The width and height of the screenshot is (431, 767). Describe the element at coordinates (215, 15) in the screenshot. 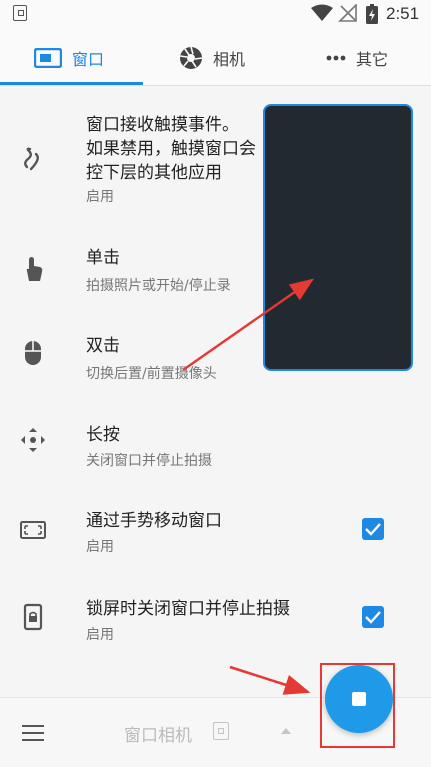

I see `status-bar: 2:51` at that location.